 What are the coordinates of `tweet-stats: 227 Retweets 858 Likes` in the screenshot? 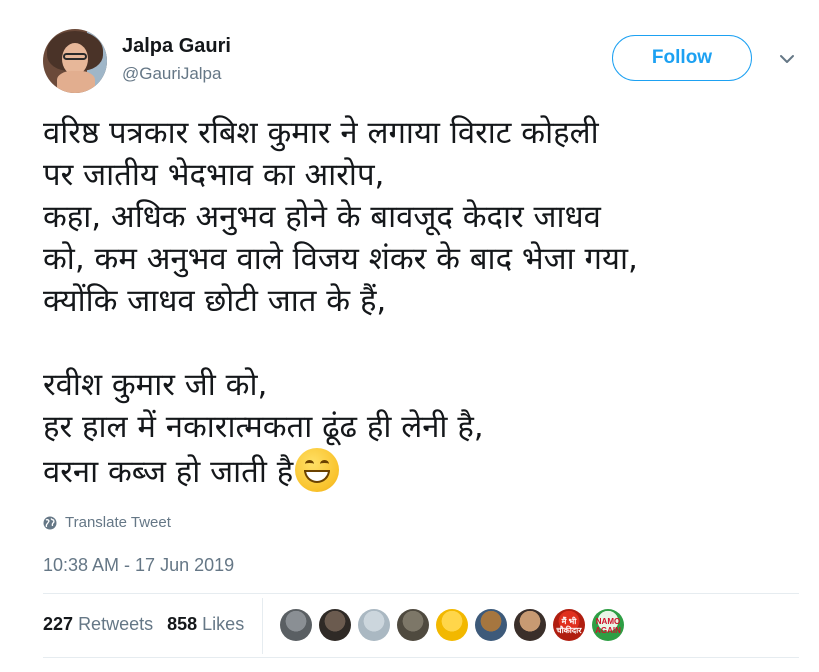 It's located at (143, 624).